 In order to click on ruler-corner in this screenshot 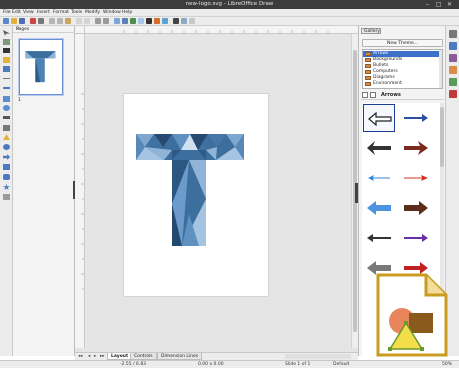, I will do `click(80, 30)`.